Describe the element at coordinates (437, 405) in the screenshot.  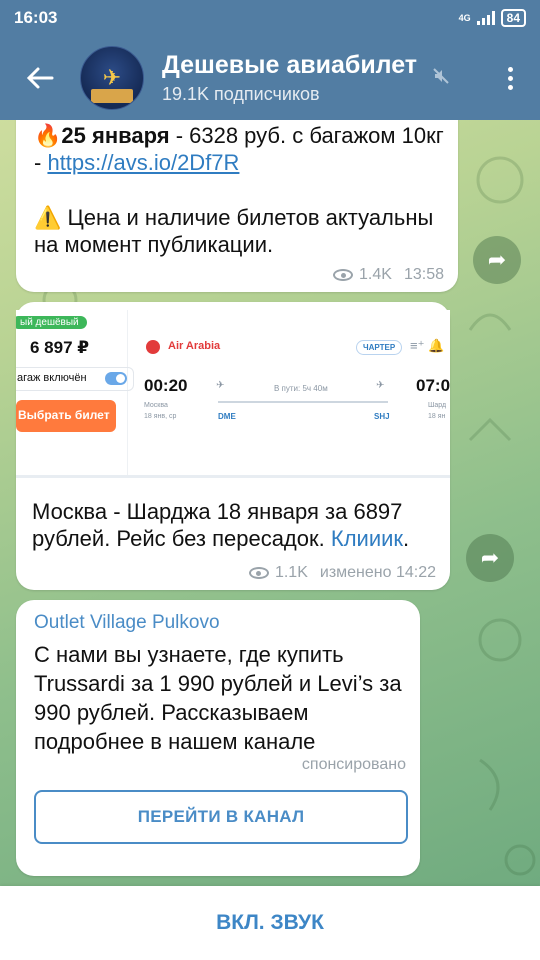
I see `arrival-city: Шард` at that location.